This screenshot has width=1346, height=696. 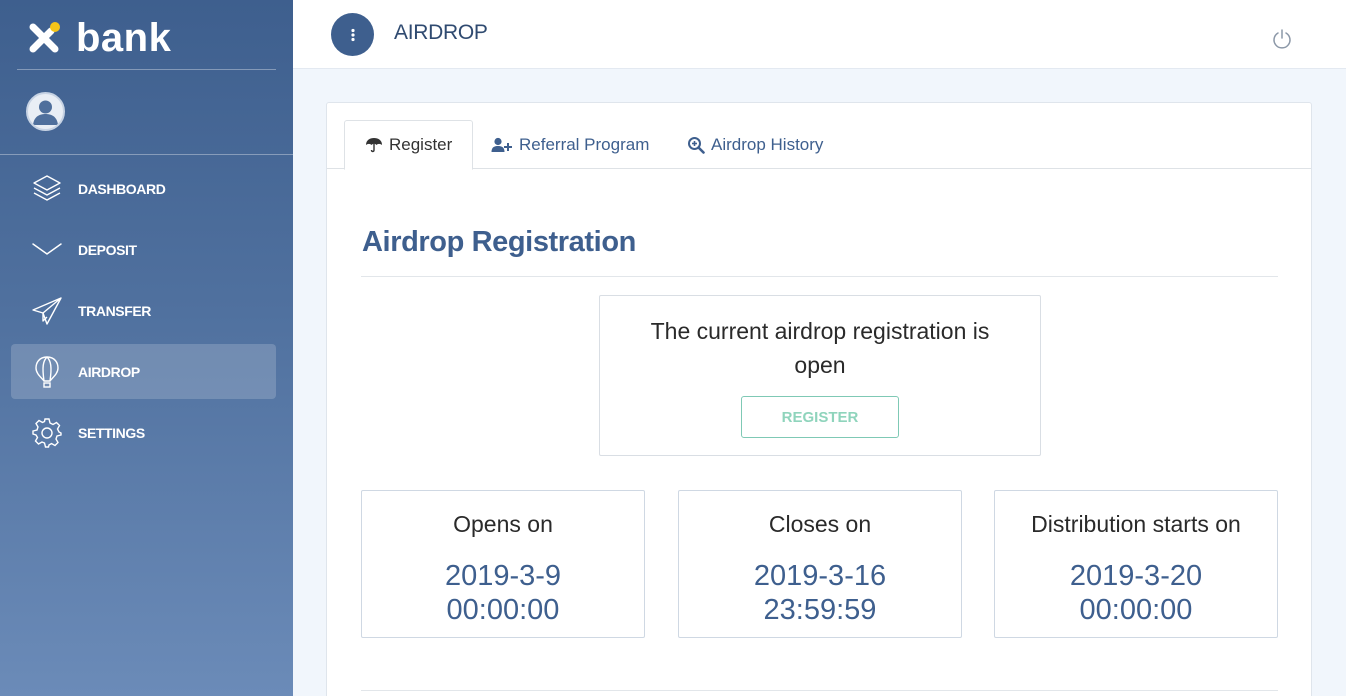 What do you see at coordinates (109, 371) in the screenshot?
I see `sidebar-item-label: AIRDROP` at bounding box center [109, 371].